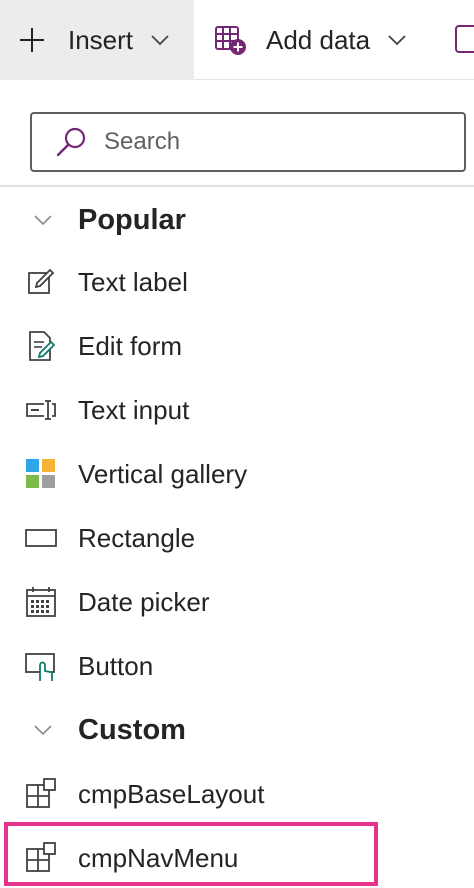  What do you see at coordinates (41, 281) in the screenshot?
I see `text-label-icon` at bounding box center [41, 281].